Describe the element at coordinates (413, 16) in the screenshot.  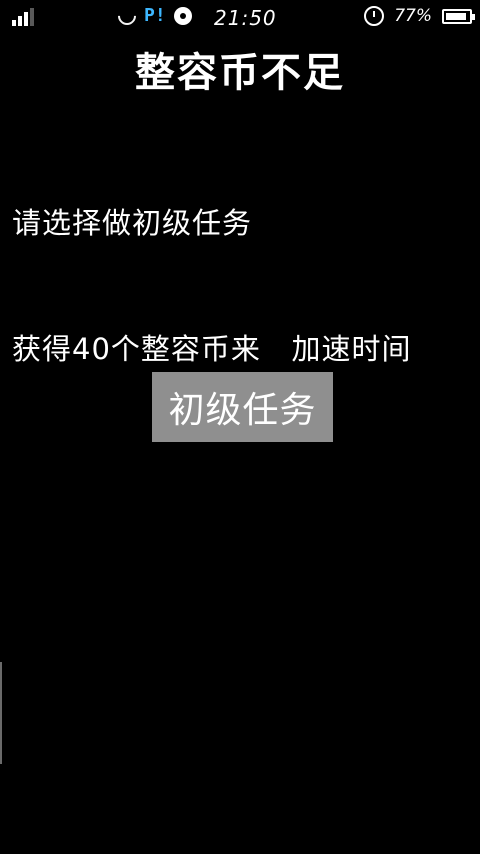
I see `battery-percentage: 77%` at that location.